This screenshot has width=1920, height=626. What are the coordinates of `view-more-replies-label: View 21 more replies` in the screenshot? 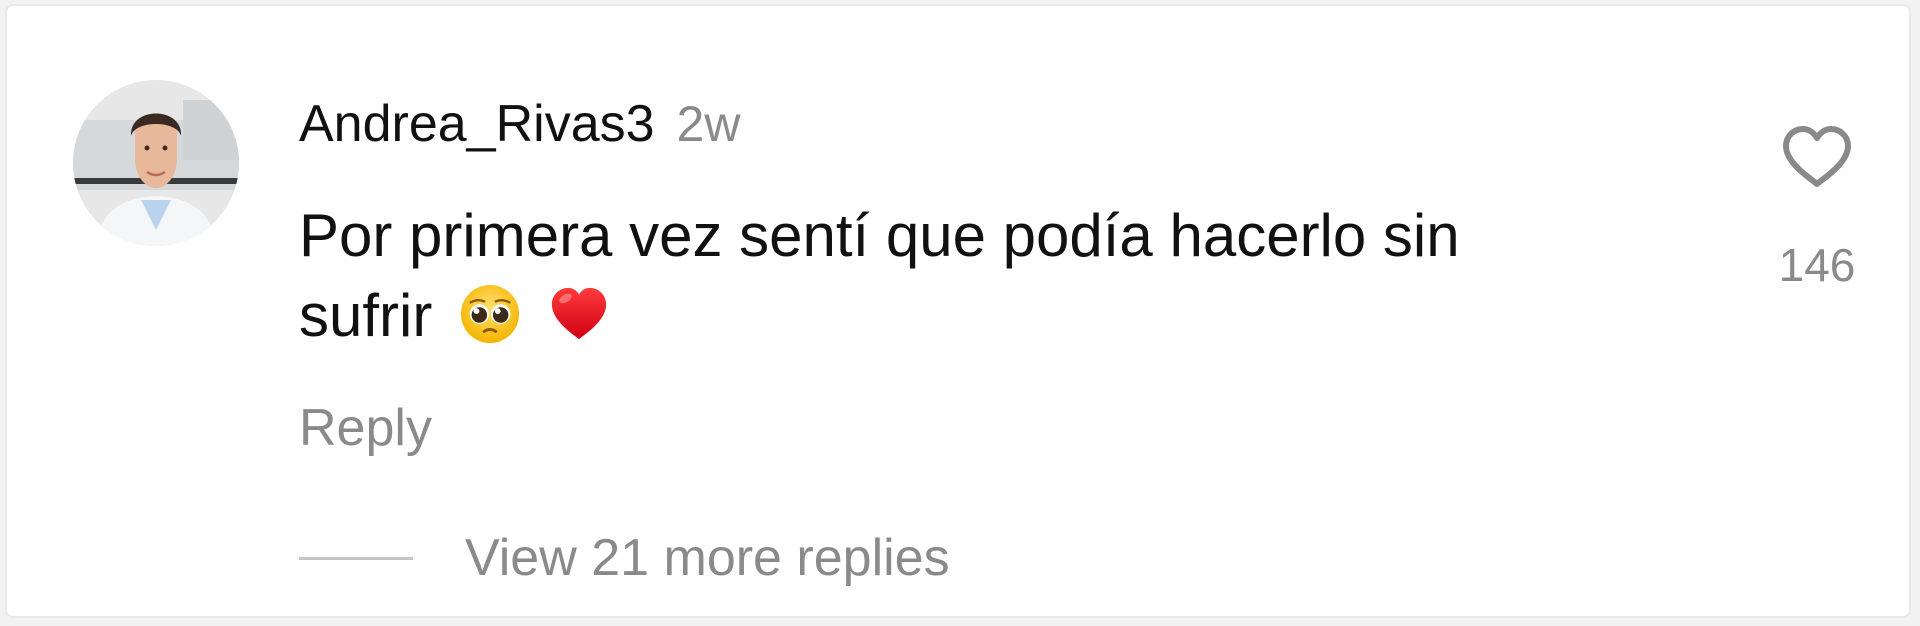 It's located at (707, 558).